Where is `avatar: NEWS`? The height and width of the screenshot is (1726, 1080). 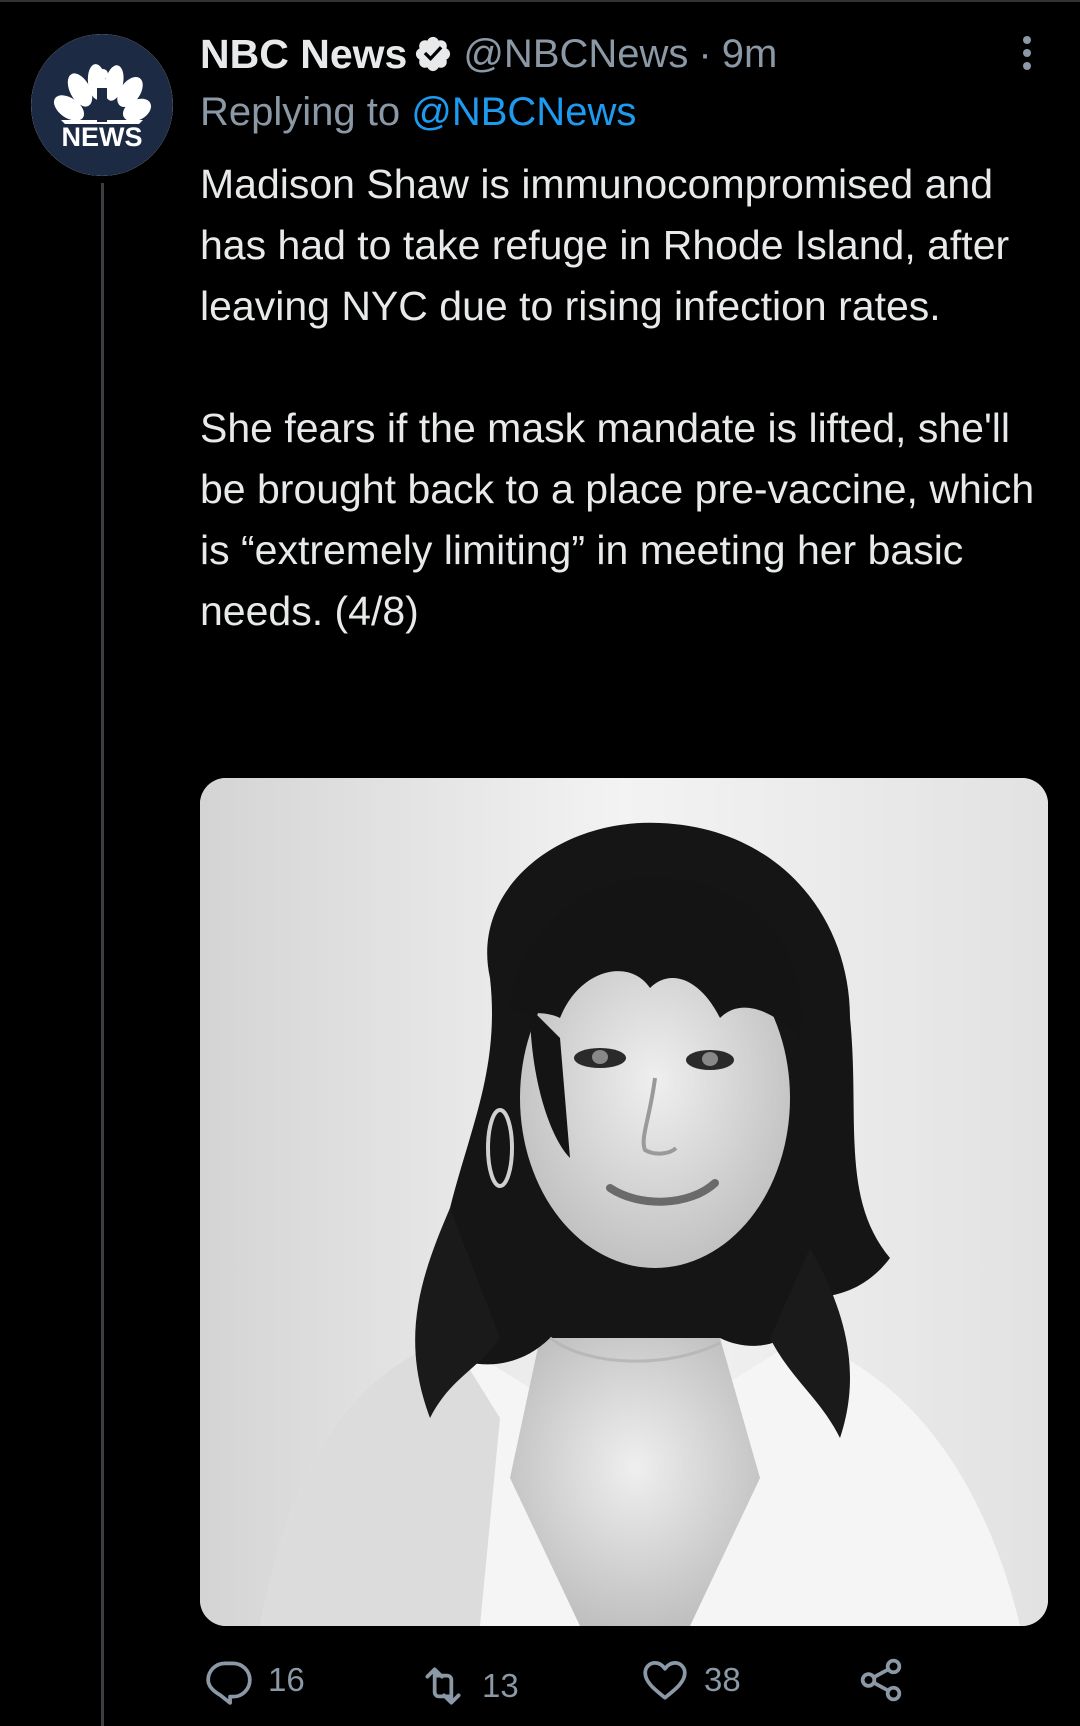 avatar: NEWS is located at coordinates (102, 105).